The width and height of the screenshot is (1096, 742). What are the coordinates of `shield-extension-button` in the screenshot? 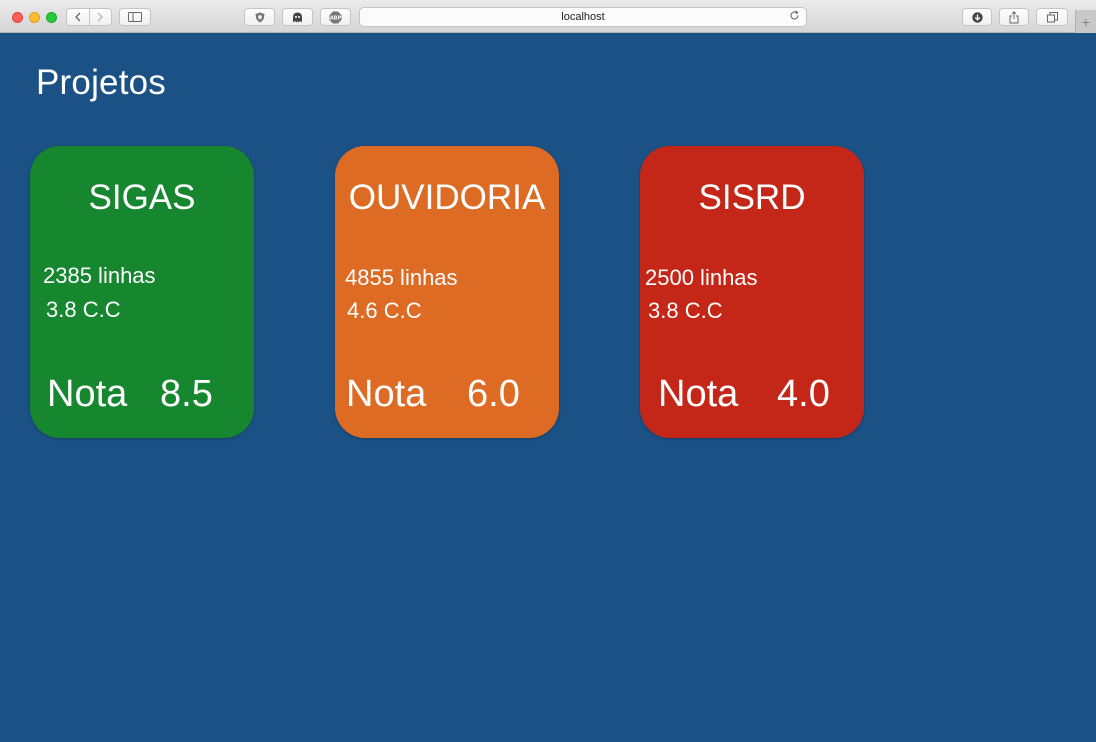 It's located at (259, 17).